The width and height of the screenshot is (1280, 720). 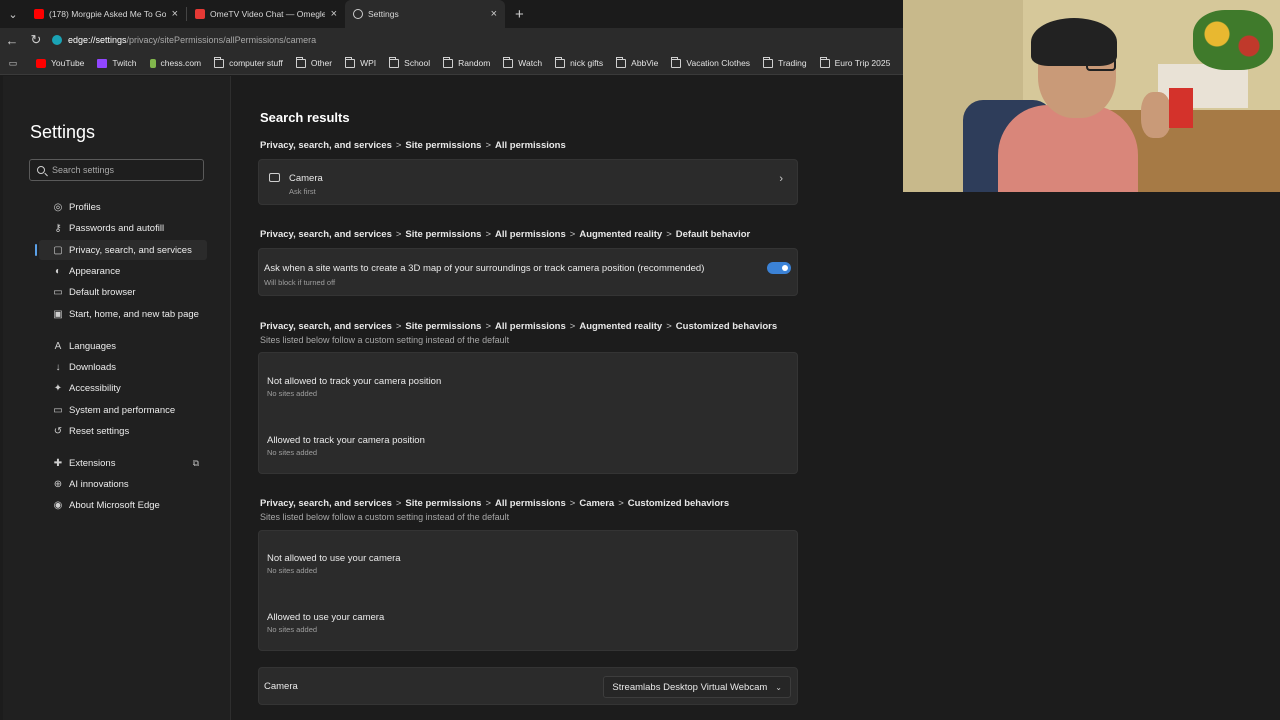 I want to click on ar-toggle, so click(x=779, y=268).